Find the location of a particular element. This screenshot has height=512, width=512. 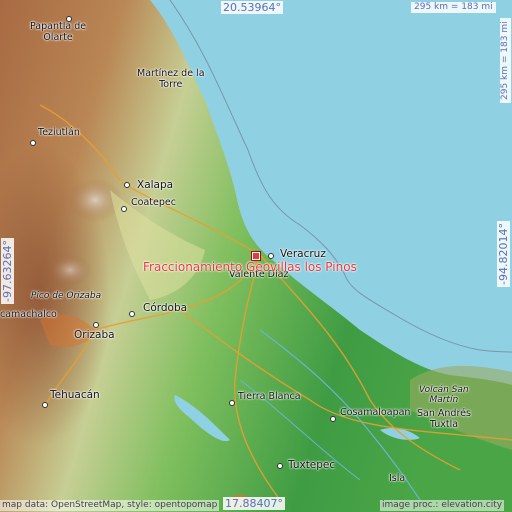

city-dot-veracruz is located at coordinates (271, 256).